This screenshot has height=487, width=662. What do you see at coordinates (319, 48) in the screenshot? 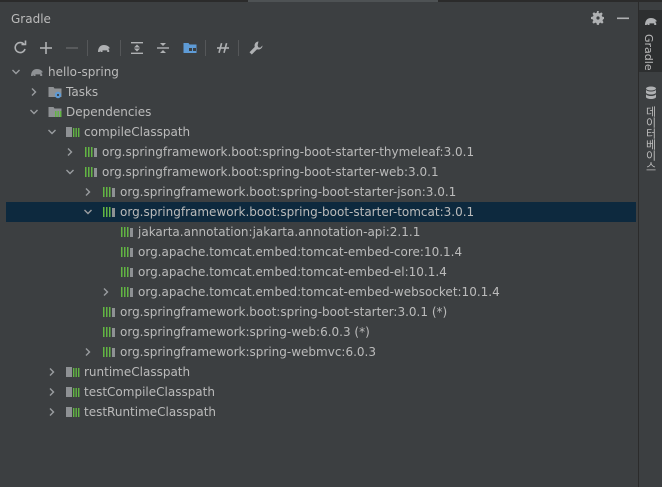
I see `gradle-toolbar` at bounding box center [319, 48].